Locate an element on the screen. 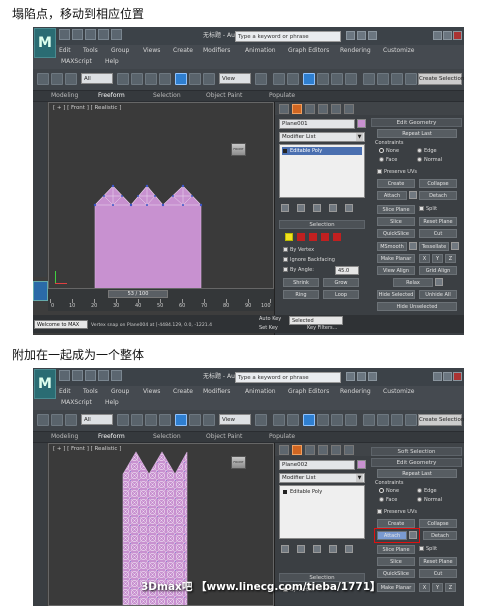 The height and width of the screenshot is (606, 483). shrink-button: Shrink is located at coordinates (301, 282).